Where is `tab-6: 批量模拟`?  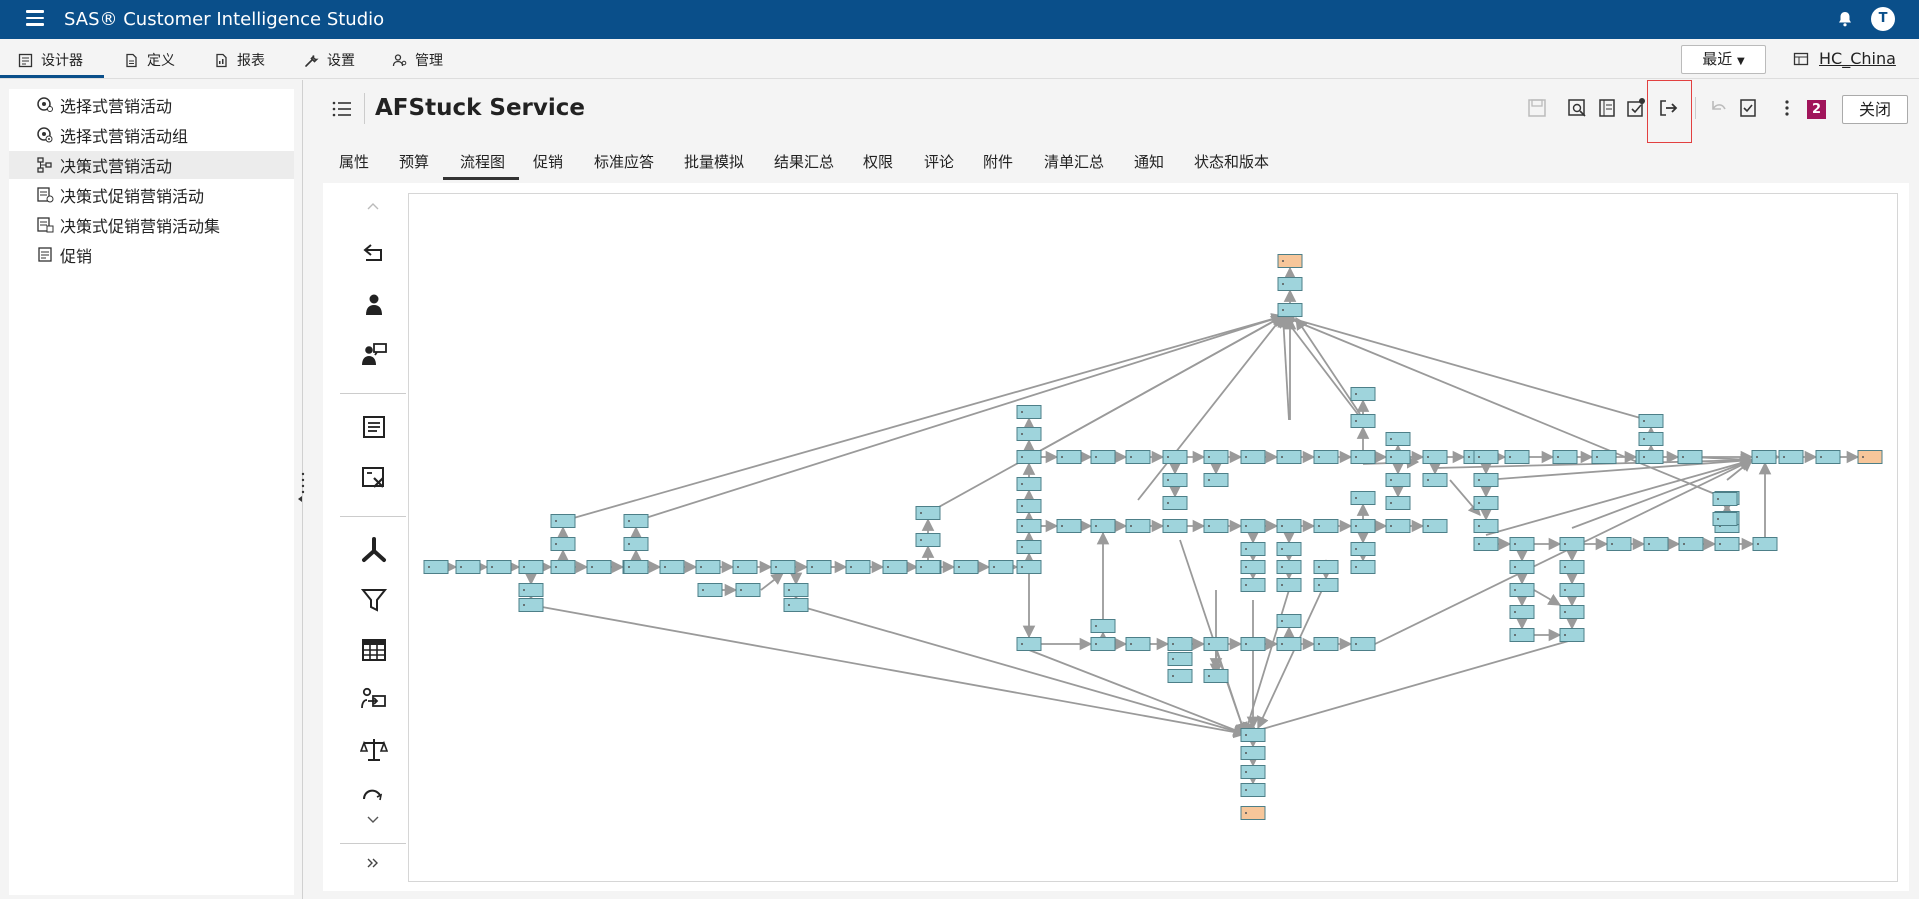
tab-6: 批量模拟 is located at coordinates (714, 161).